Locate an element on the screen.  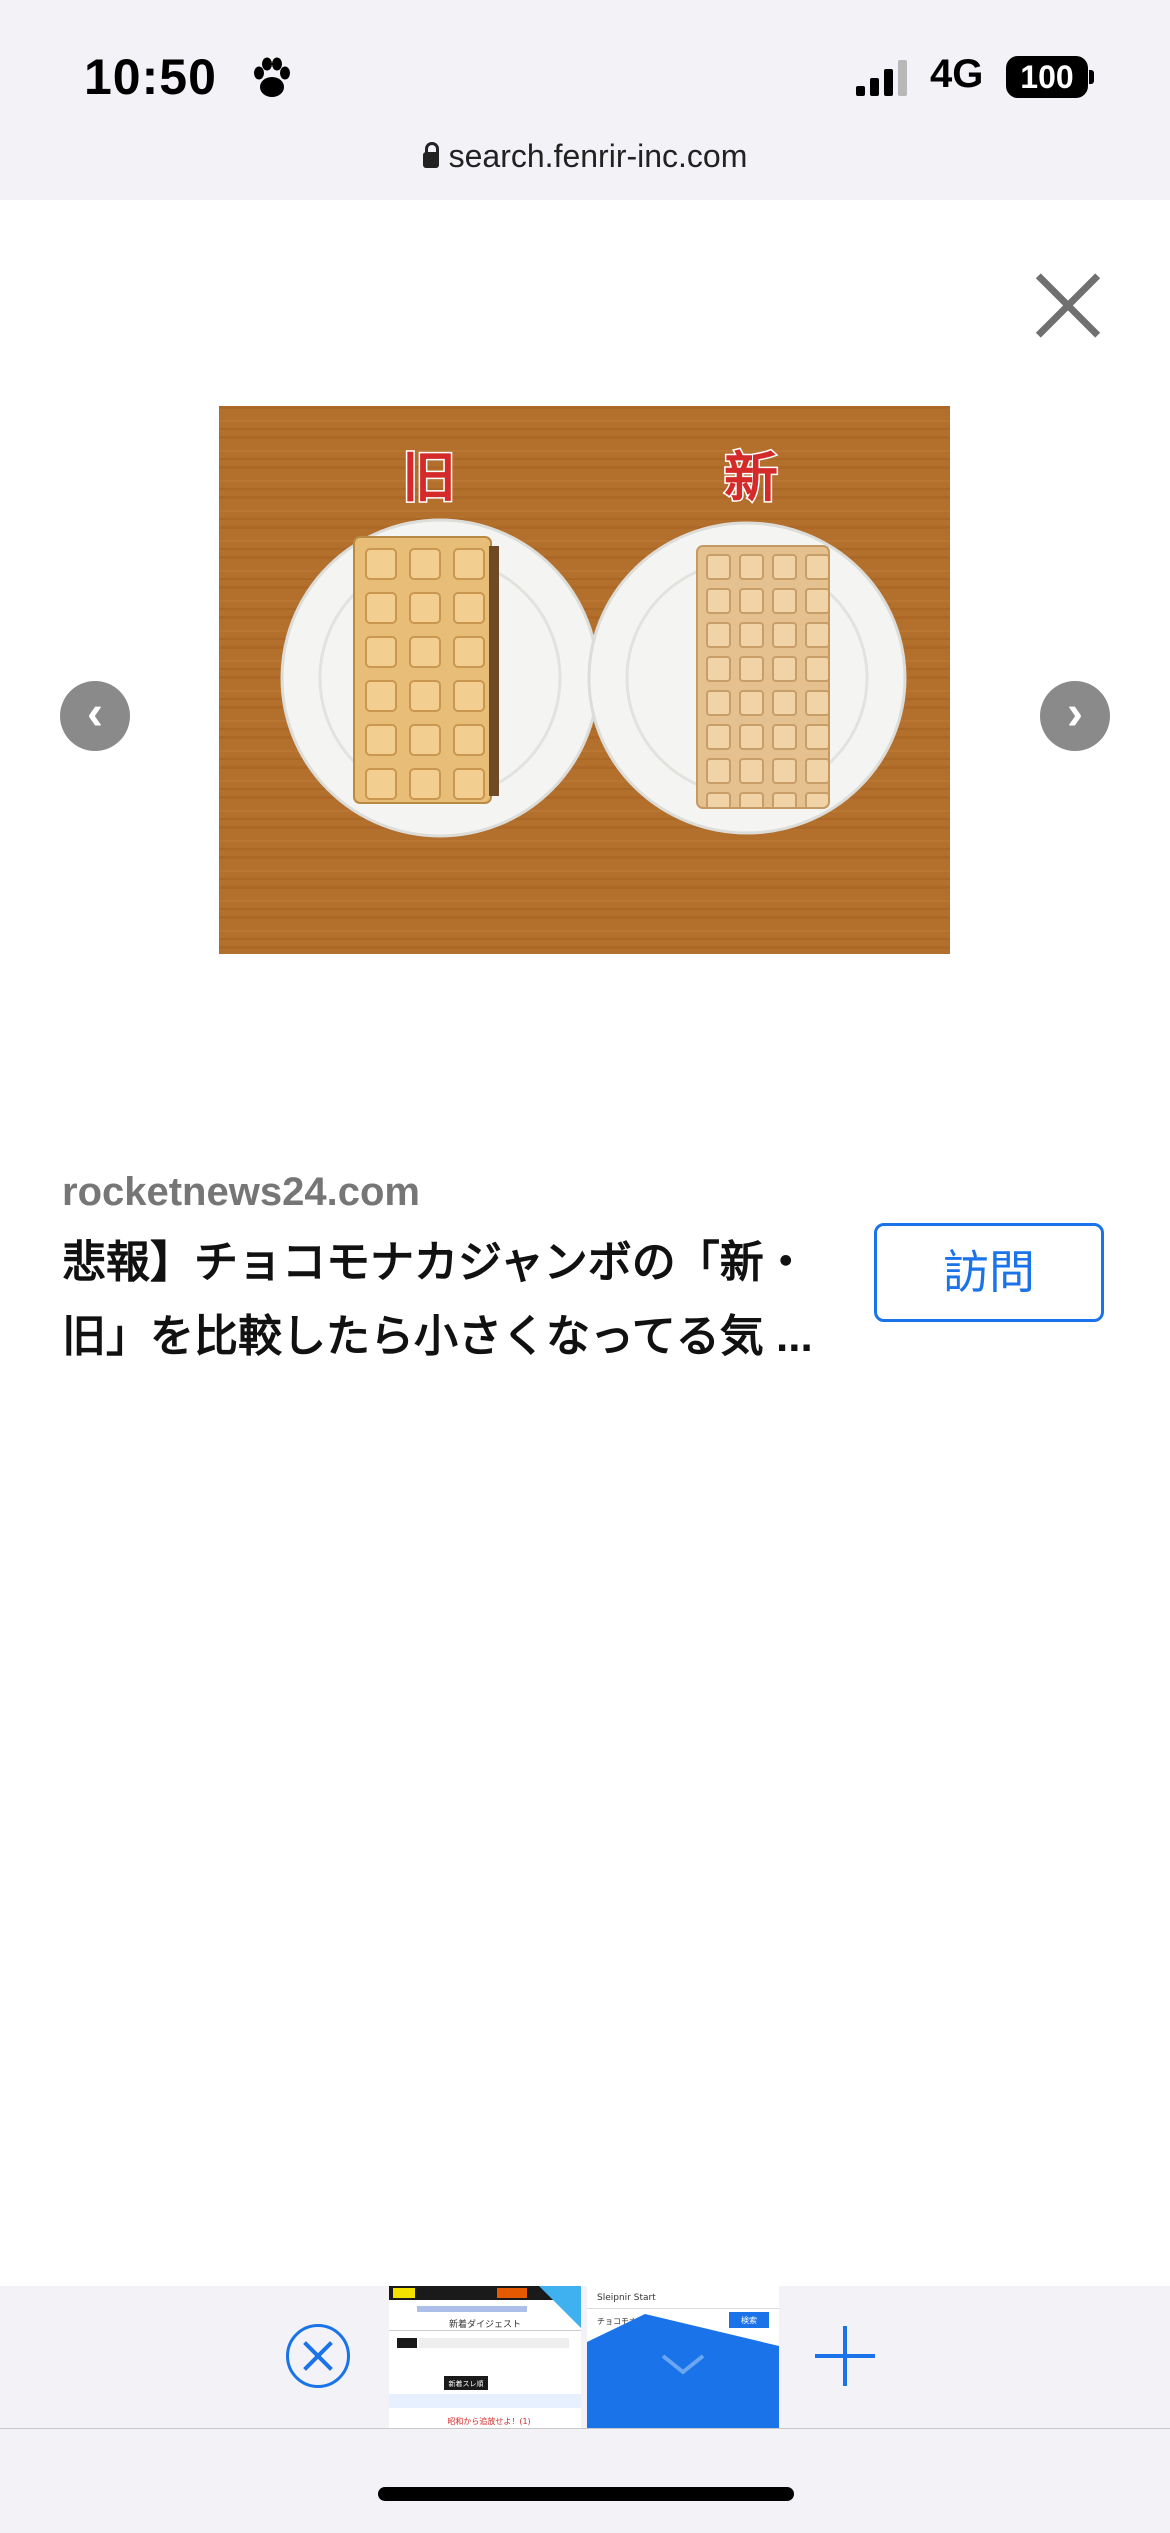
battery-nub is located at coordinates (1091, 77).